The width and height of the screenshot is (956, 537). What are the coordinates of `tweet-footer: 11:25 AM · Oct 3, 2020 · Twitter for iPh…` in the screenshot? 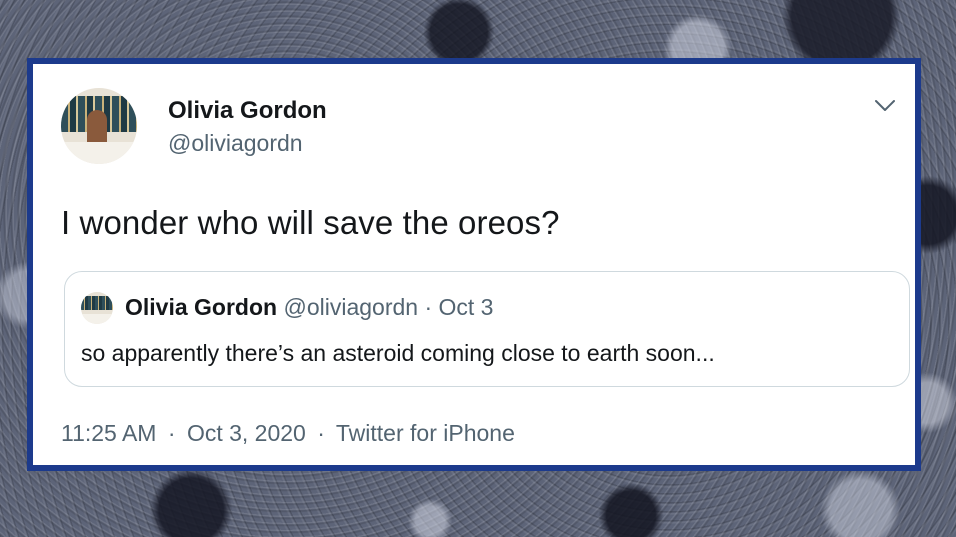 It's located at (288, 433).